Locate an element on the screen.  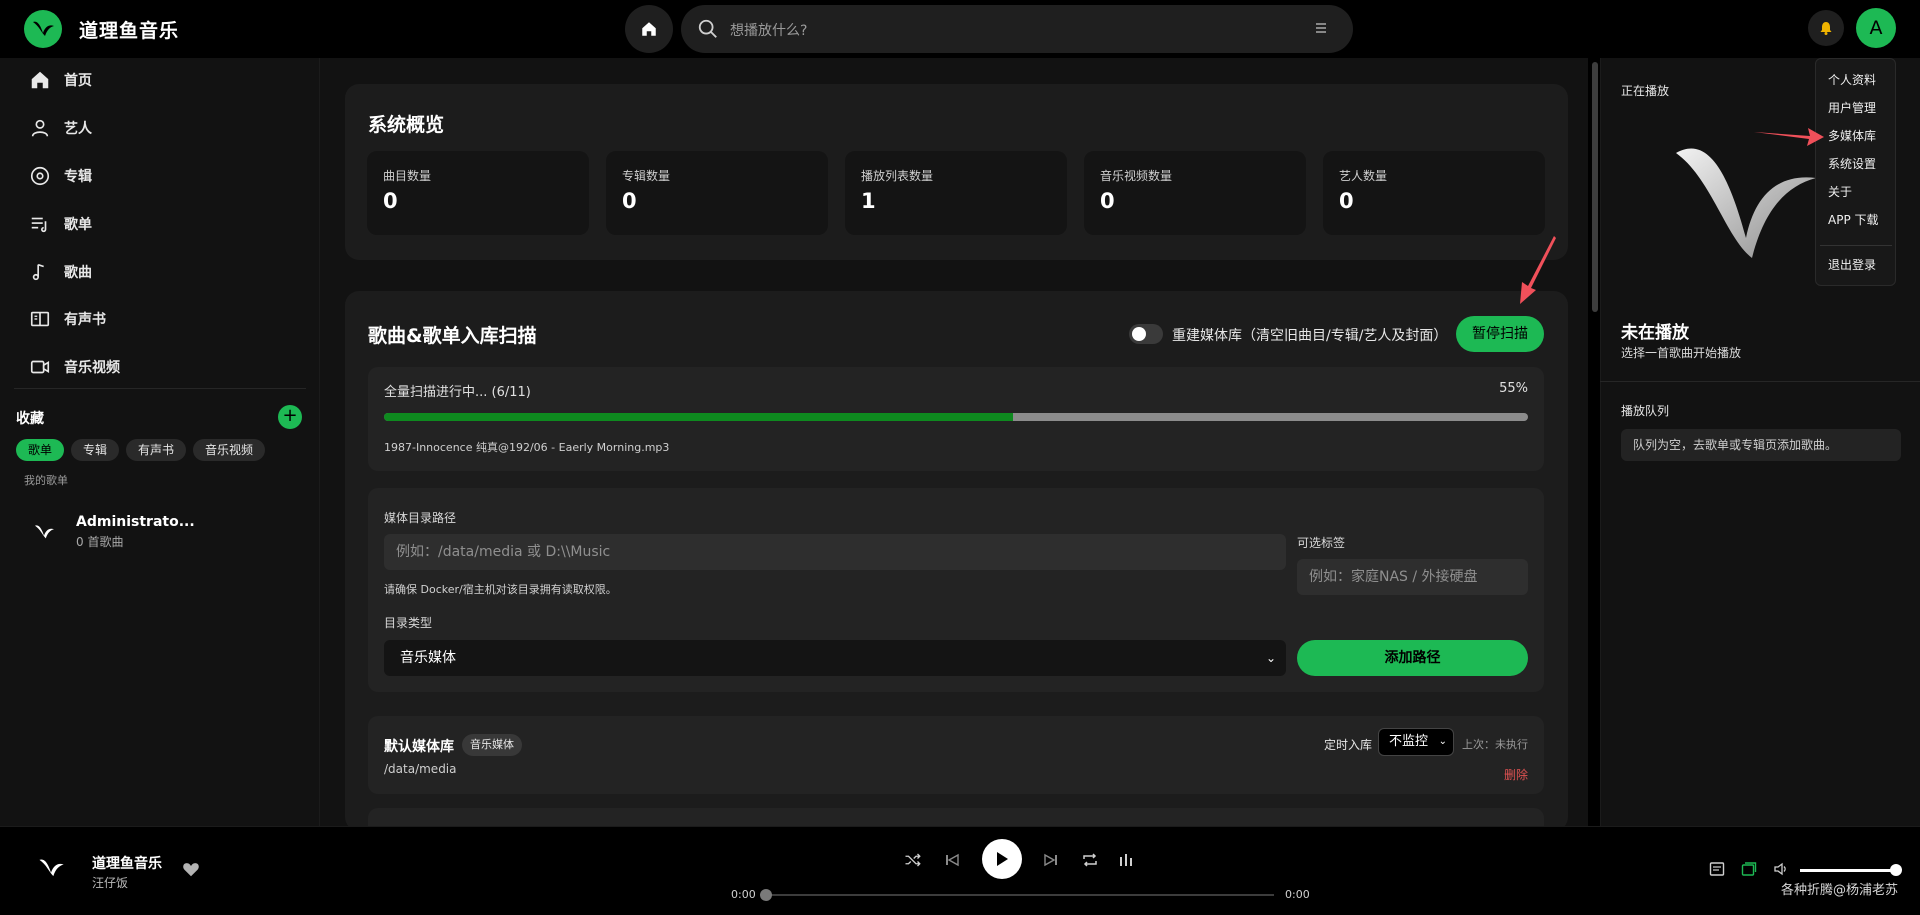
sidebar-item-home: 首页 is located at coordinates (60, 80).